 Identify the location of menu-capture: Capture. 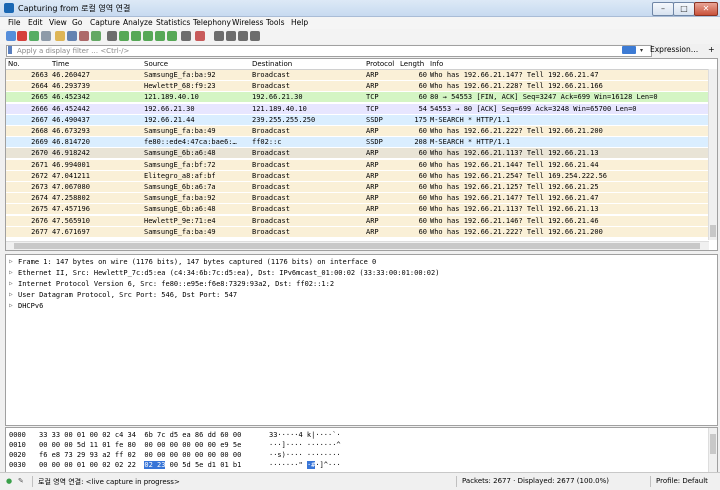
(105, 22).